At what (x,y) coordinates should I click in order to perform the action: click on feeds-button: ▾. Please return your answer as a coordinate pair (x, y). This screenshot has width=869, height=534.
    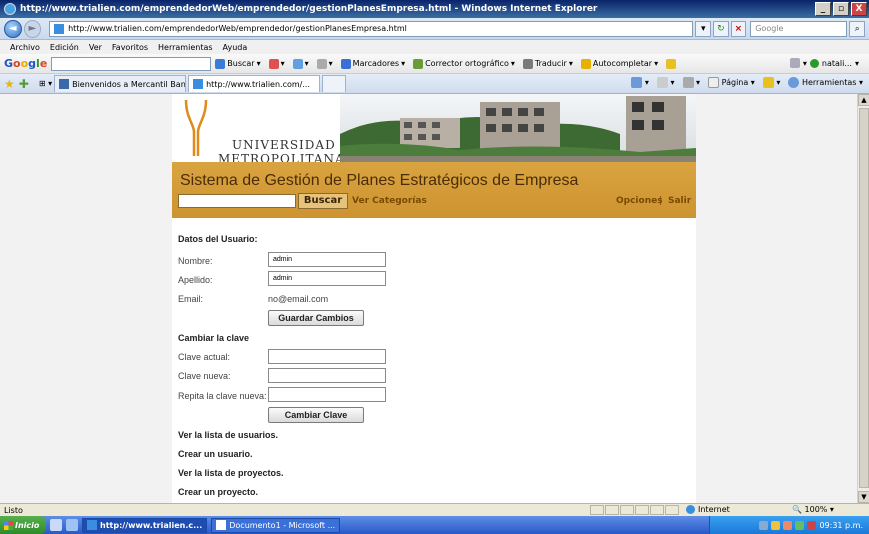
    Looking at the image, I should click on (665, 82).